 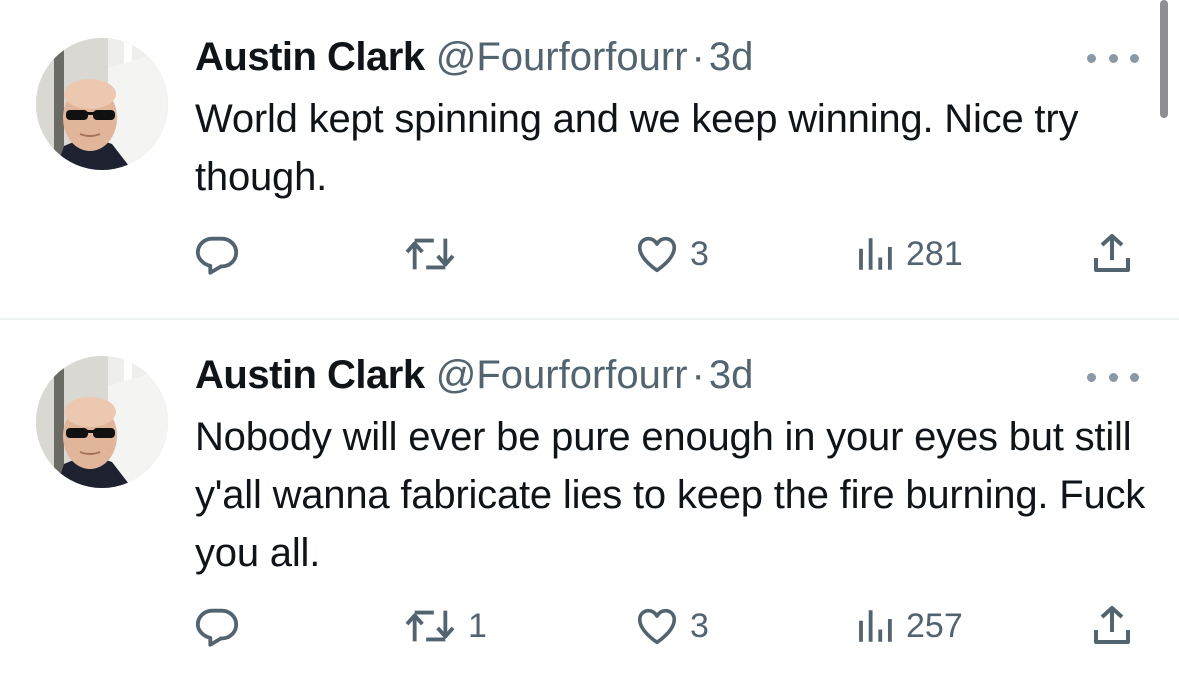 I want to click on views-button: 257, so click(x=908, y=626).